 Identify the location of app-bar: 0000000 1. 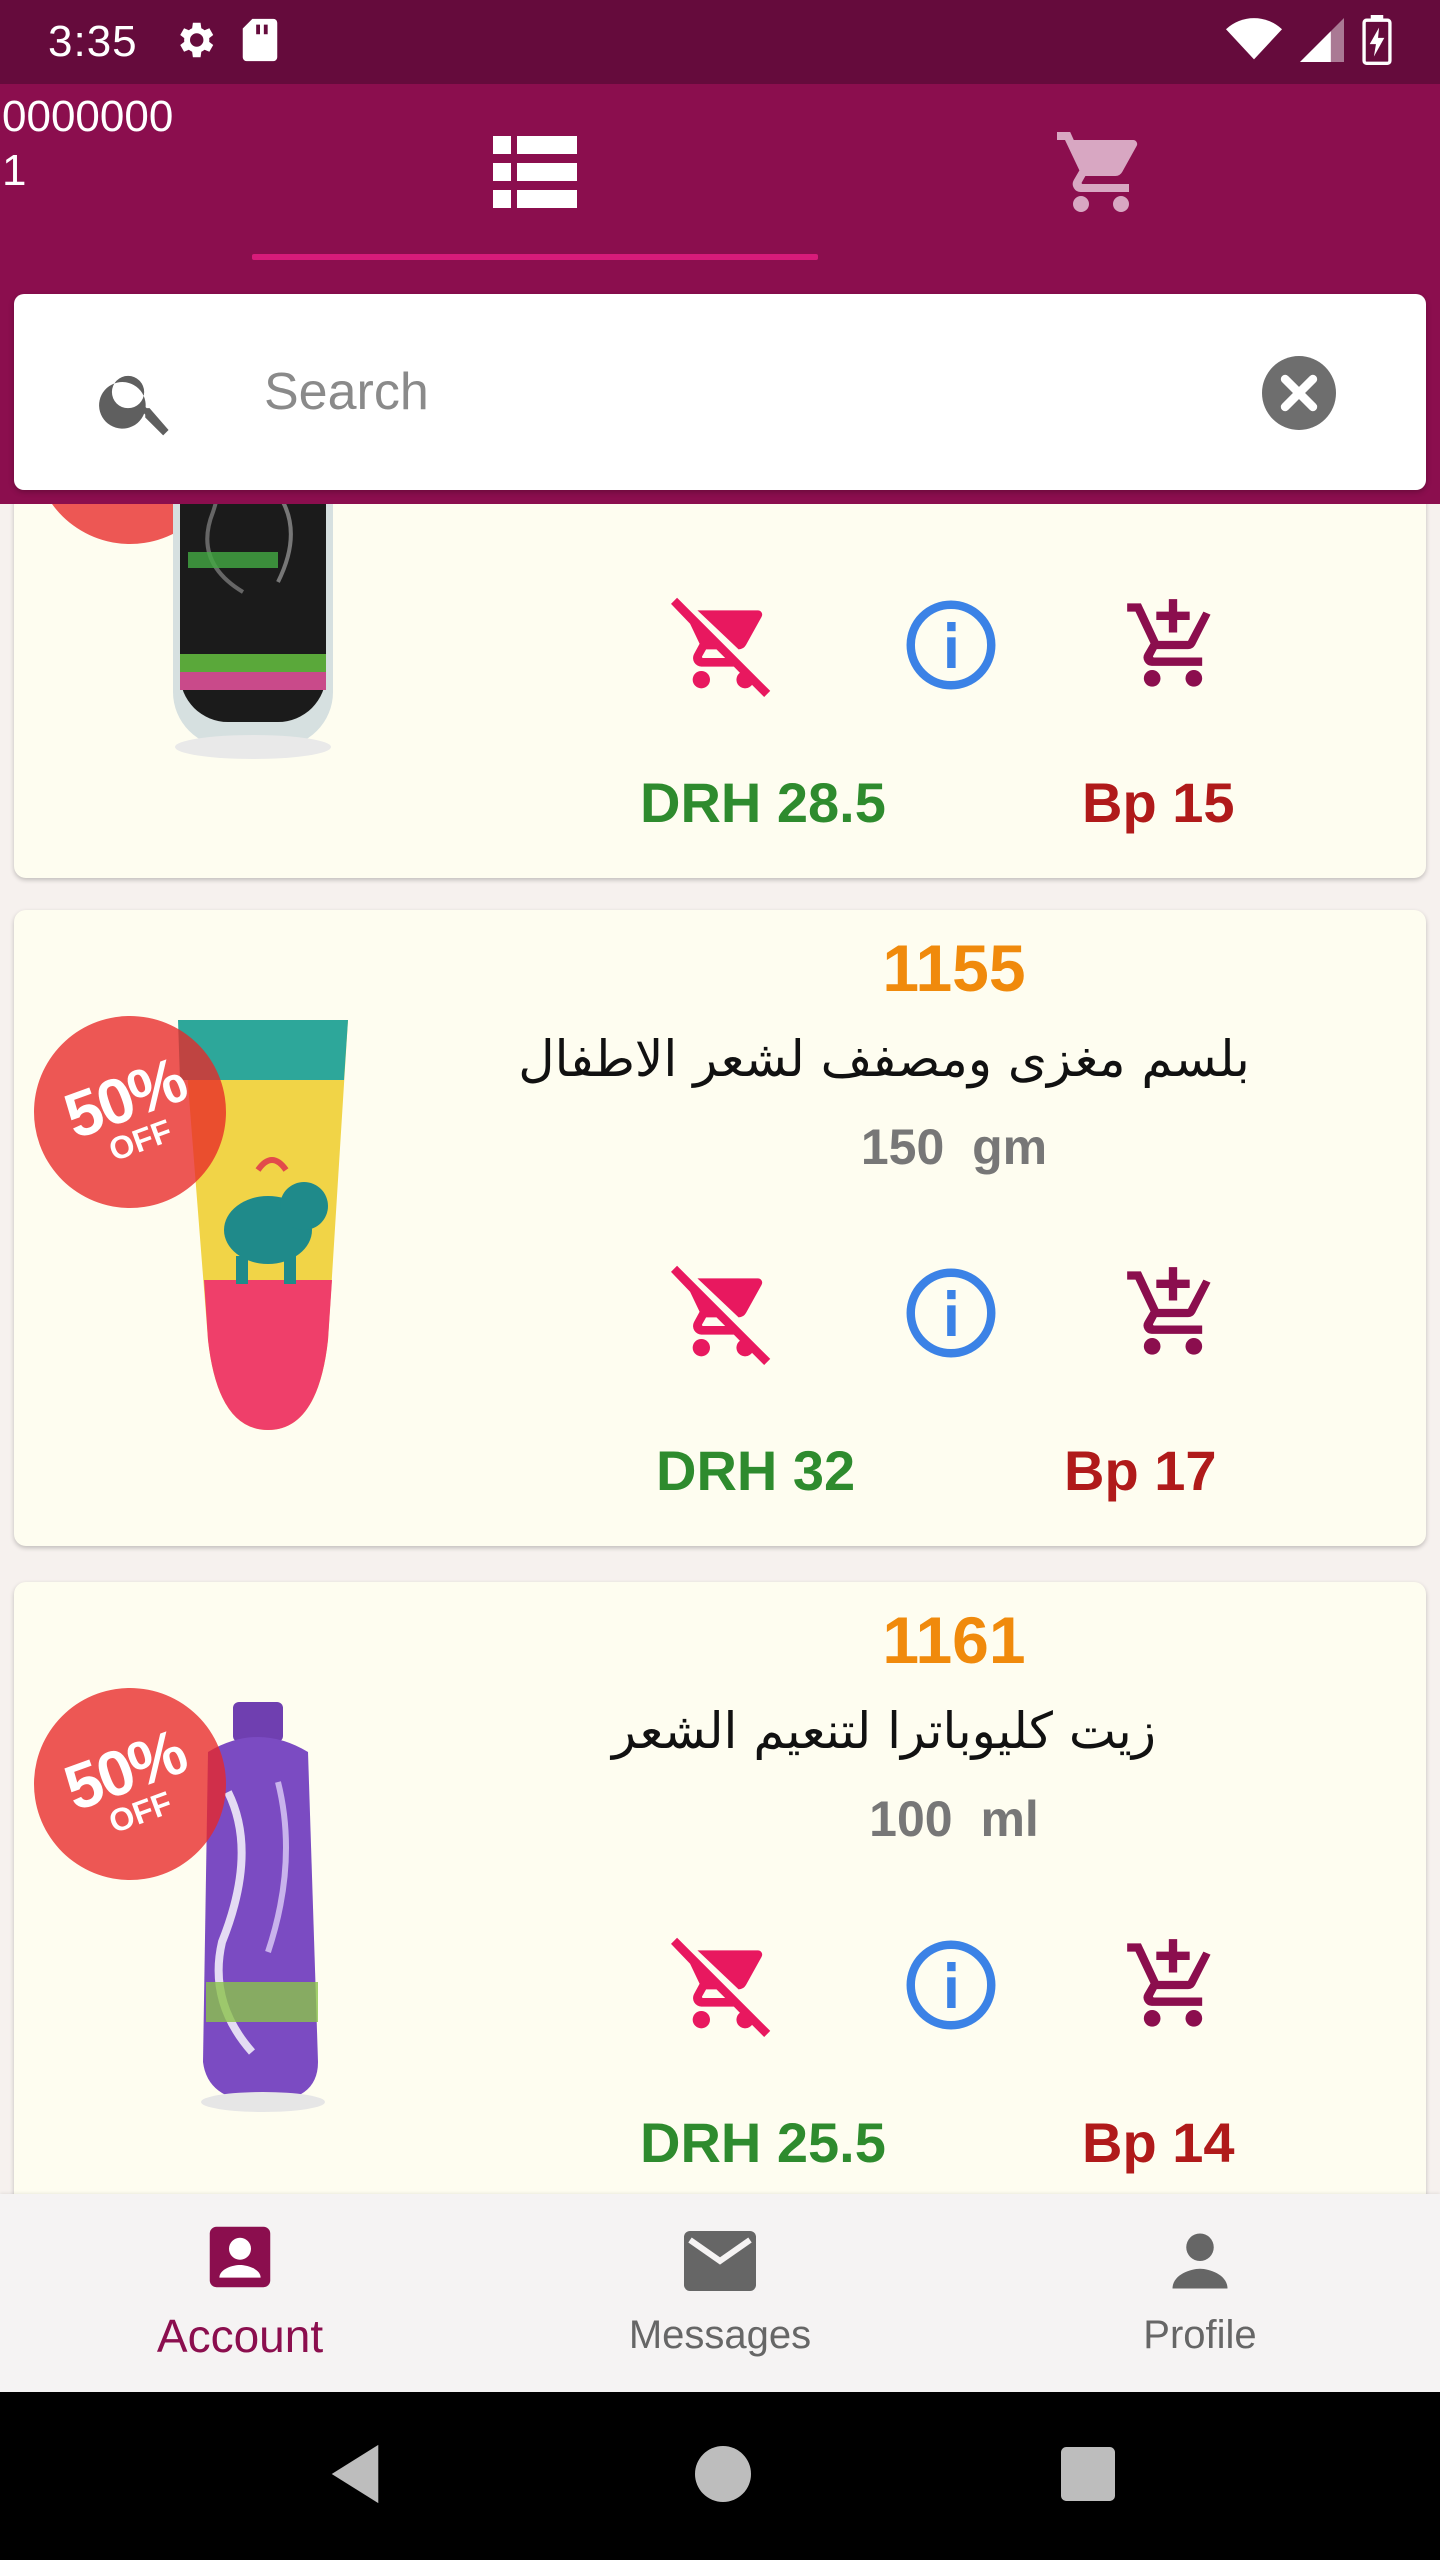
(720, 182).